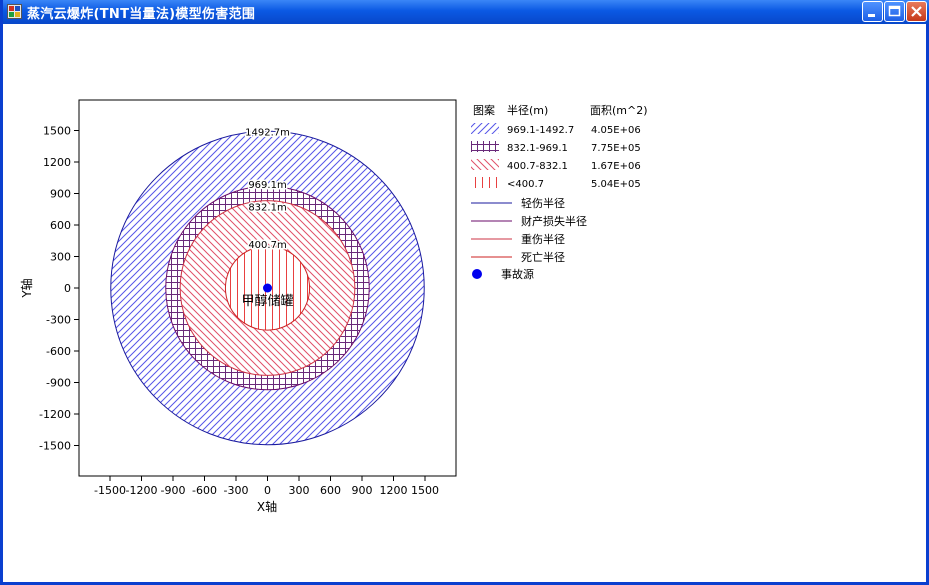  Describe the element at coordinates (142, 490) in the screenshot. I see `x-tick-label: -1200` at that location.